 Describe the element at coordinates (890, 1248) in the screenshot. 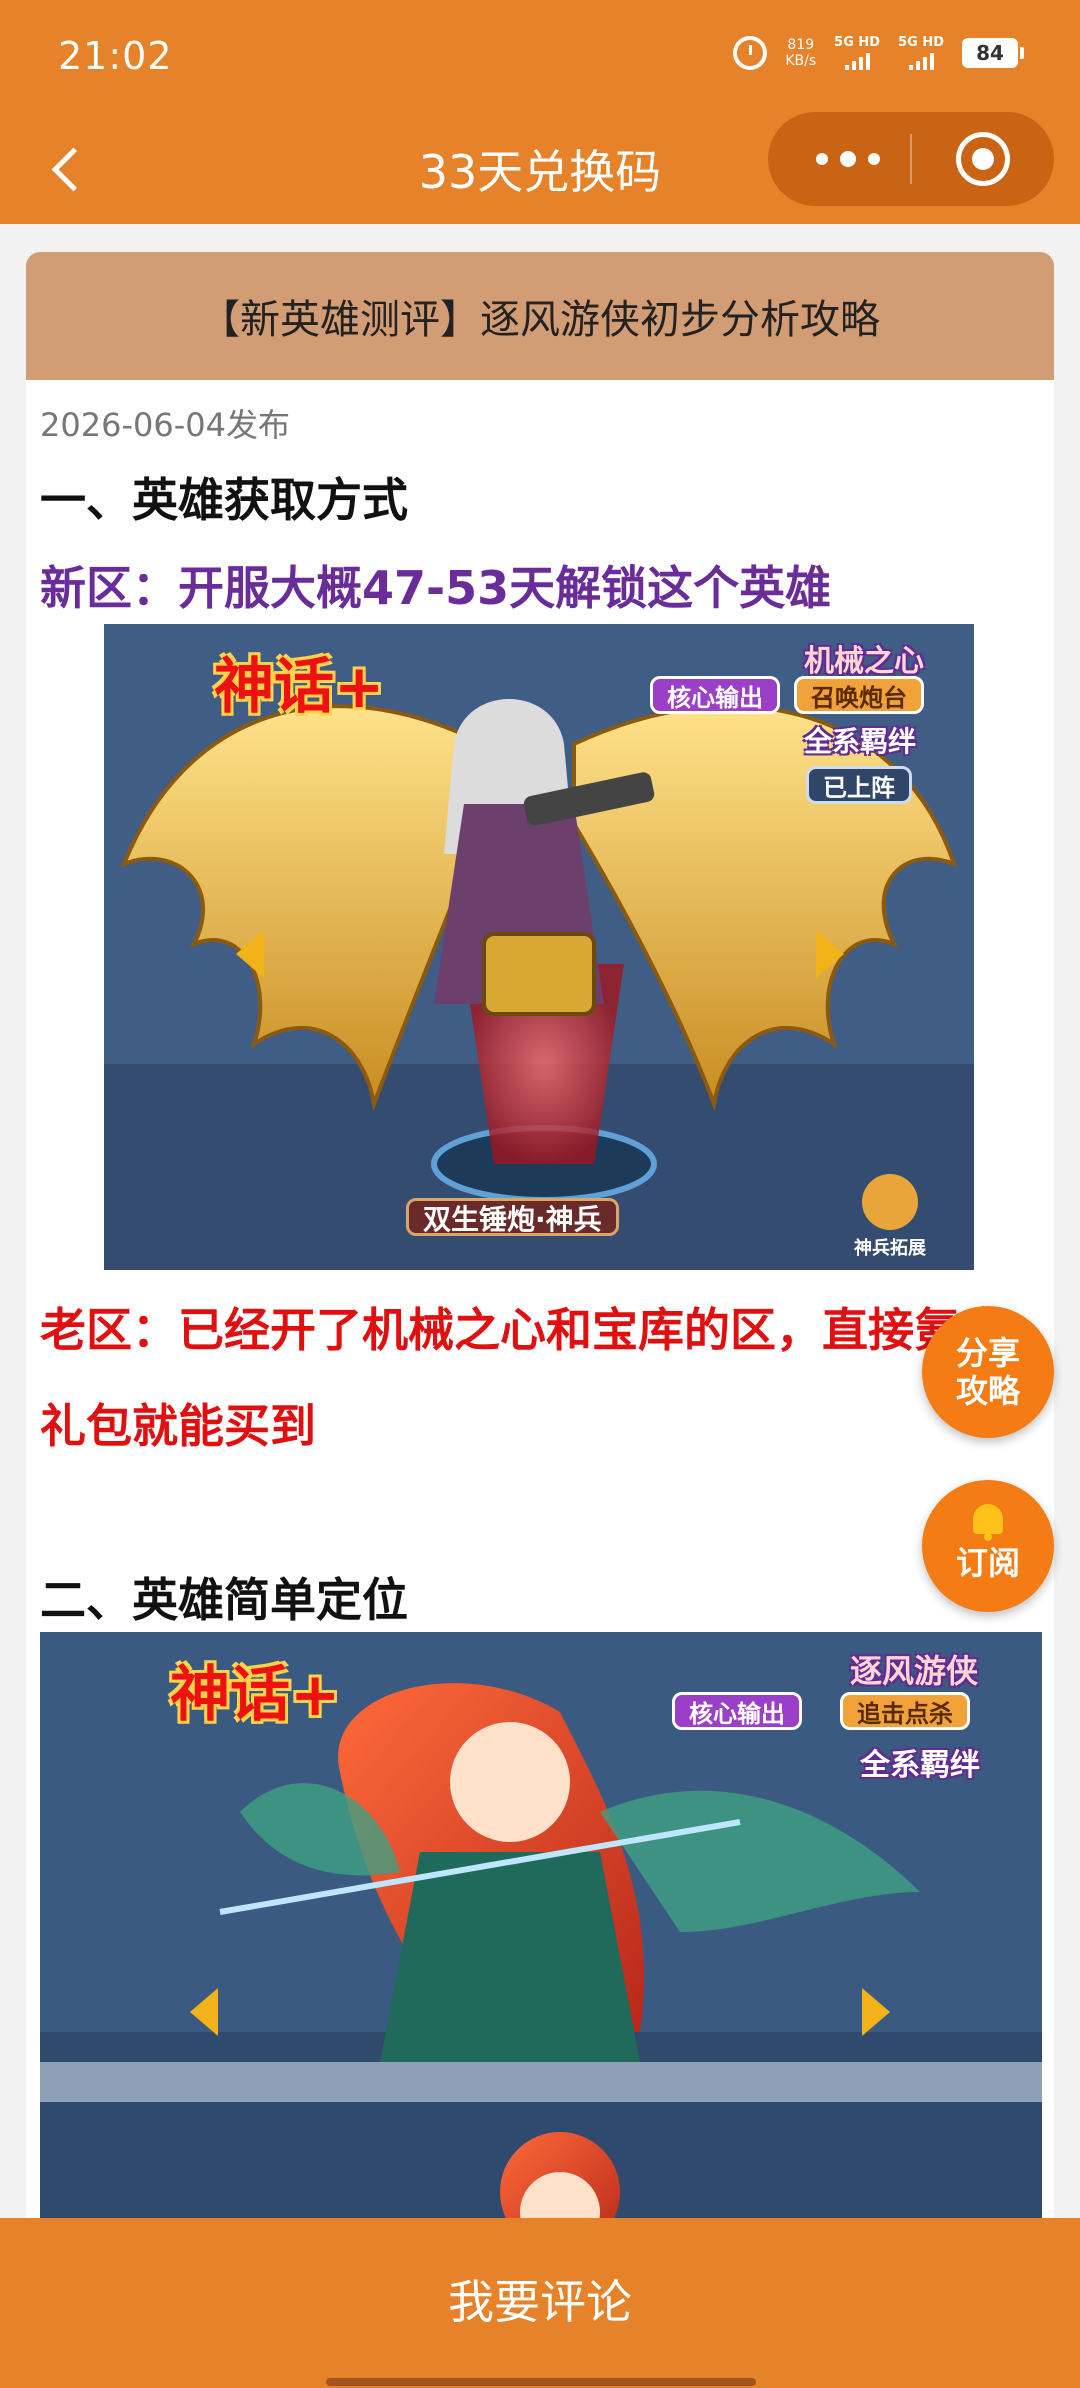

I see `weapon-expand-label: 神兵拓展` at that location.